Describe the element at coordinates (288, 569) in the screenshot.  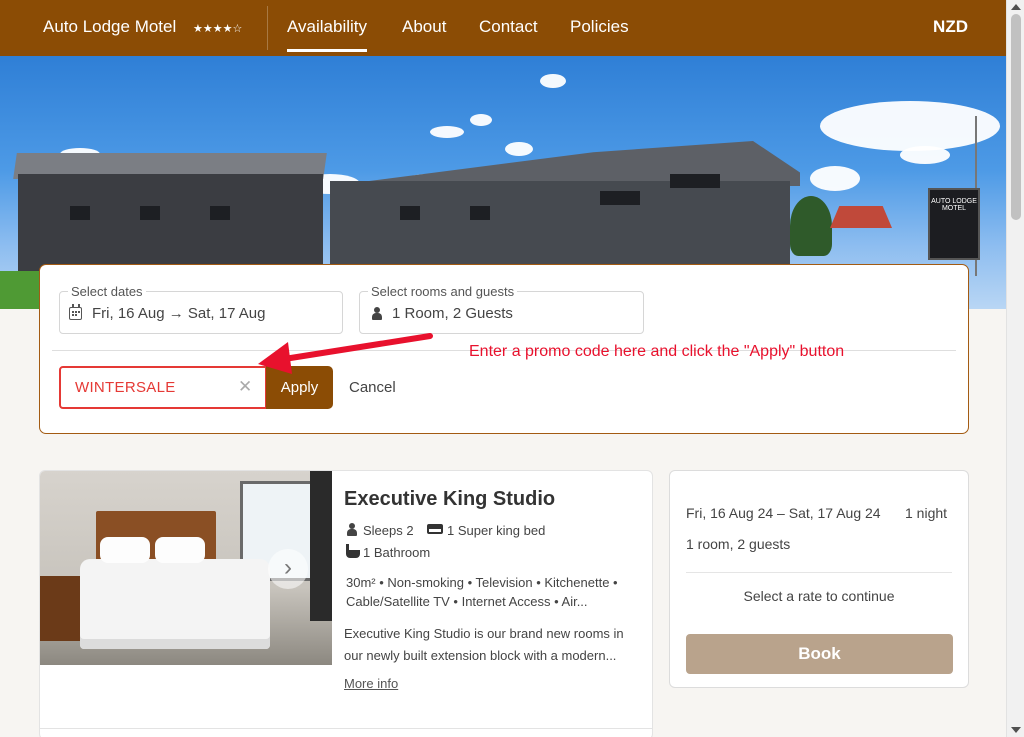
I see `chevron-right-icon: ›` at that location.